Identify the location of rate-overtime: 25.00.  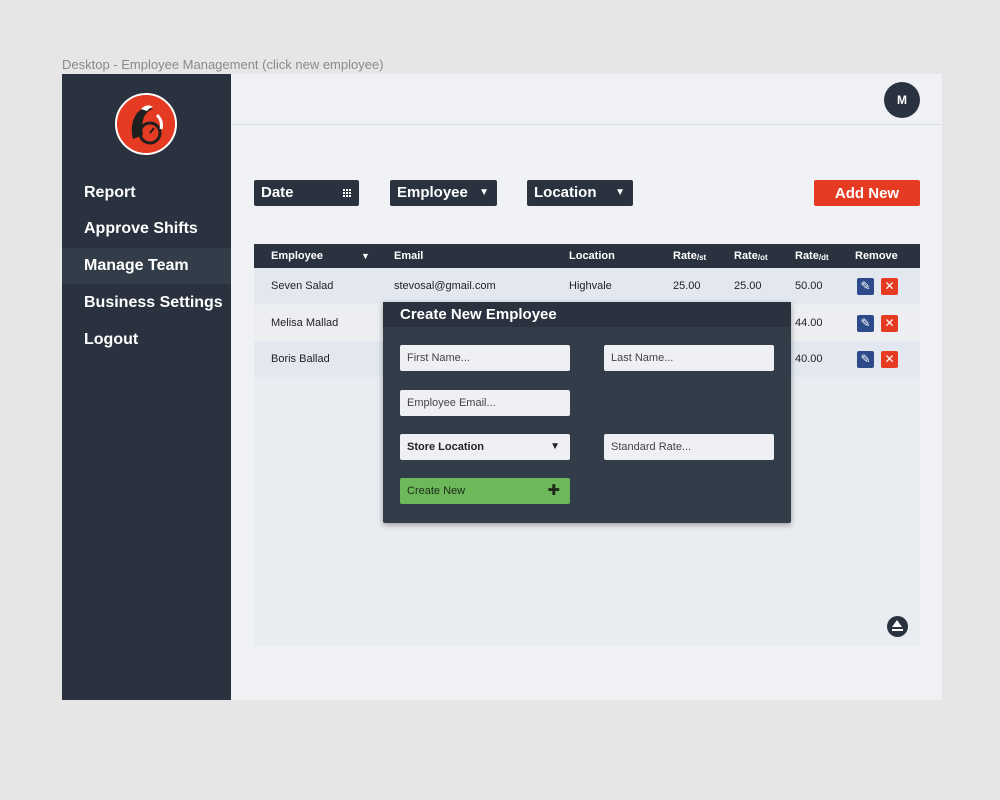
(748, 286).